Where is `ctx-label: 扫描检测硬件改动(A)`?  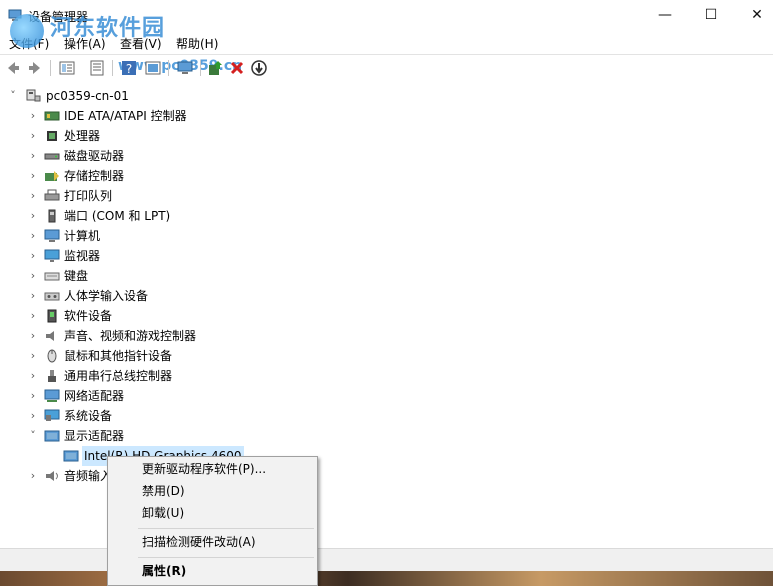
ctx-label: 扫描检测硬件改动(A) is located at coordinates (199, 542).